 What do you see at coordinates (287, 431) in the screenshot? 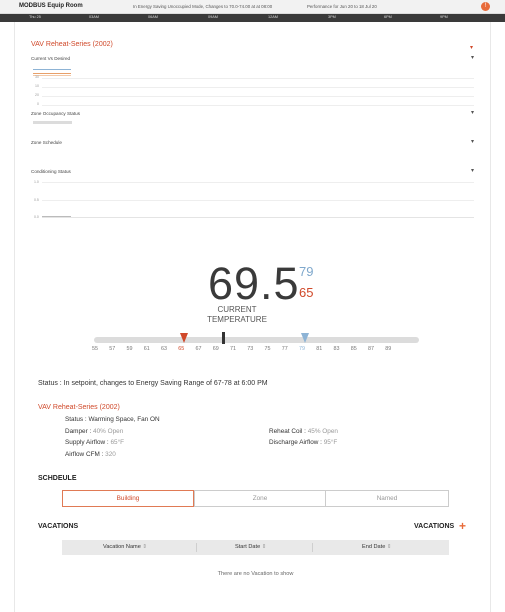
I see `reheat-coil-label: Reheat Coil :` at bounding box center [287, 431].